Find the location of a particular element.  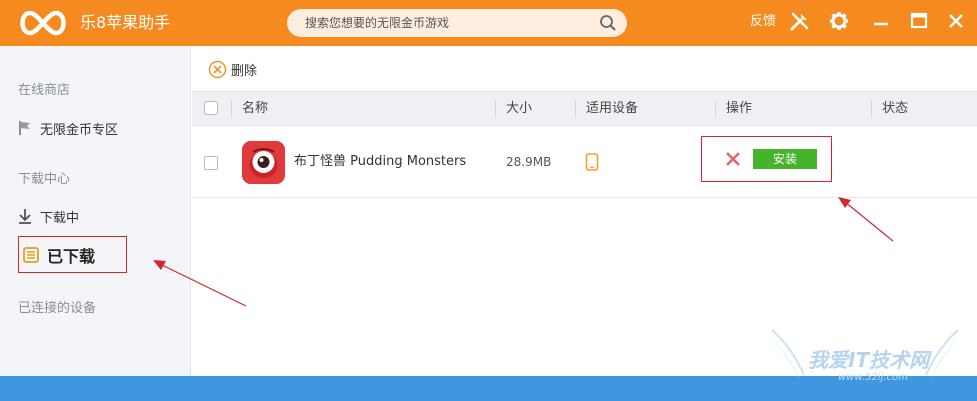

app-size: 28.9MB is located at coordinates (529, 162).